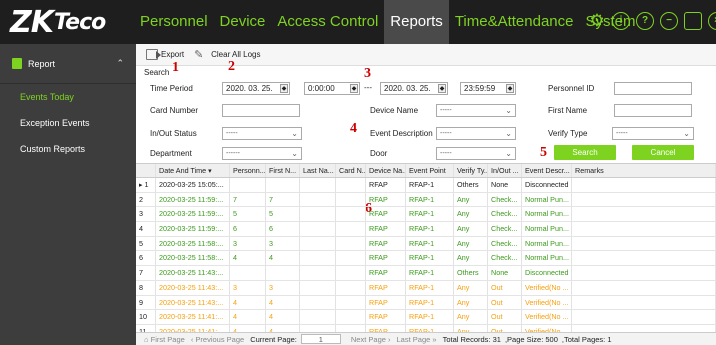  What do you see at coordinates (401, 133) in the screenshot?
I see `event-description-label: Event Description` at bounding box center [401, 133].